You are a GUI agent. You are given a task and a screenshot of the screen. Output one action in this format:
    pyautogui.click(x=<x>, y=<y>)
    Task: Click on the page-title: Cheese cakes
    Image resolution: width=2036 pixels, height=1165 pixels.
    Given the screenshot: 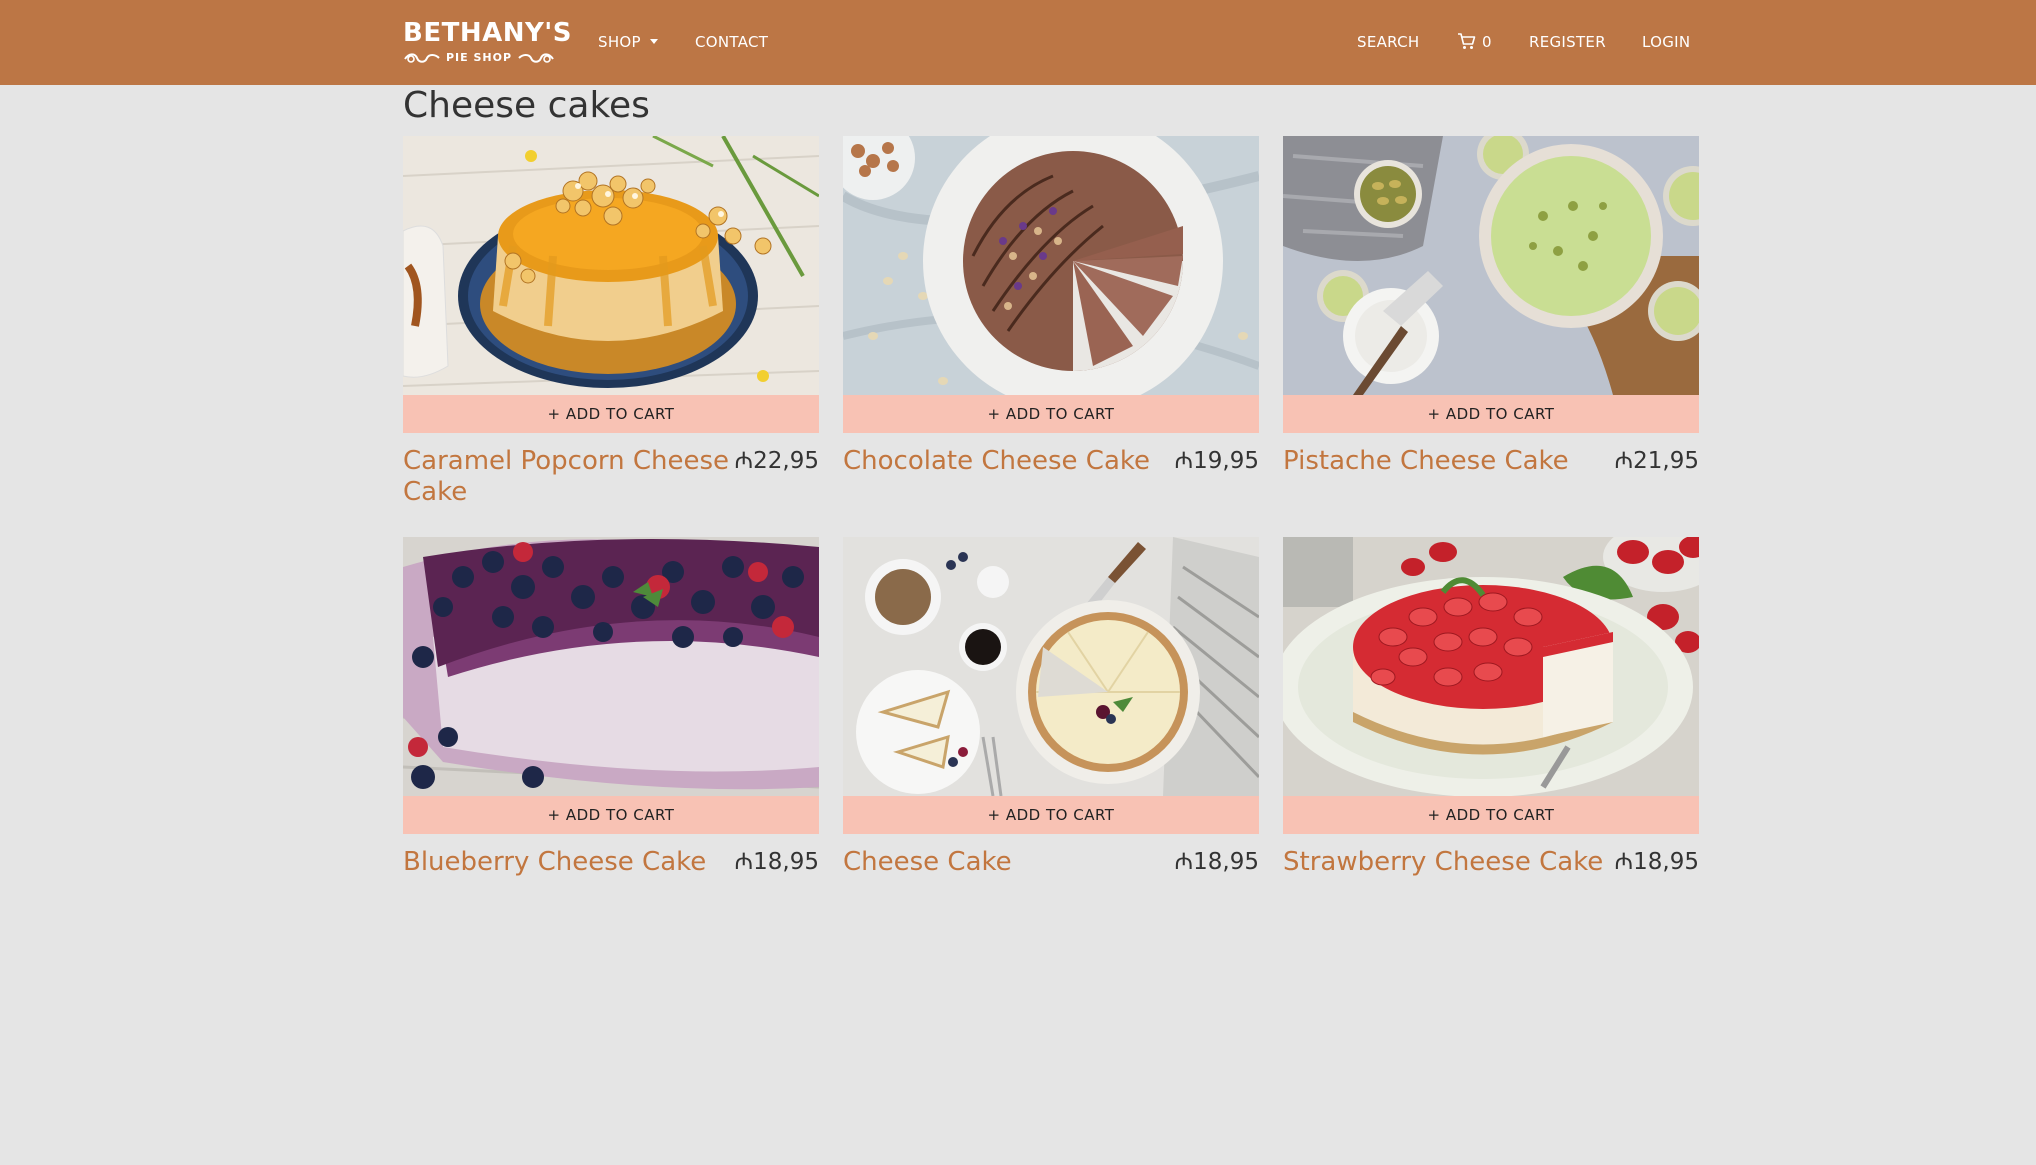 What is the action you would take?
    pyautogui.click(x=526, y=105)
    